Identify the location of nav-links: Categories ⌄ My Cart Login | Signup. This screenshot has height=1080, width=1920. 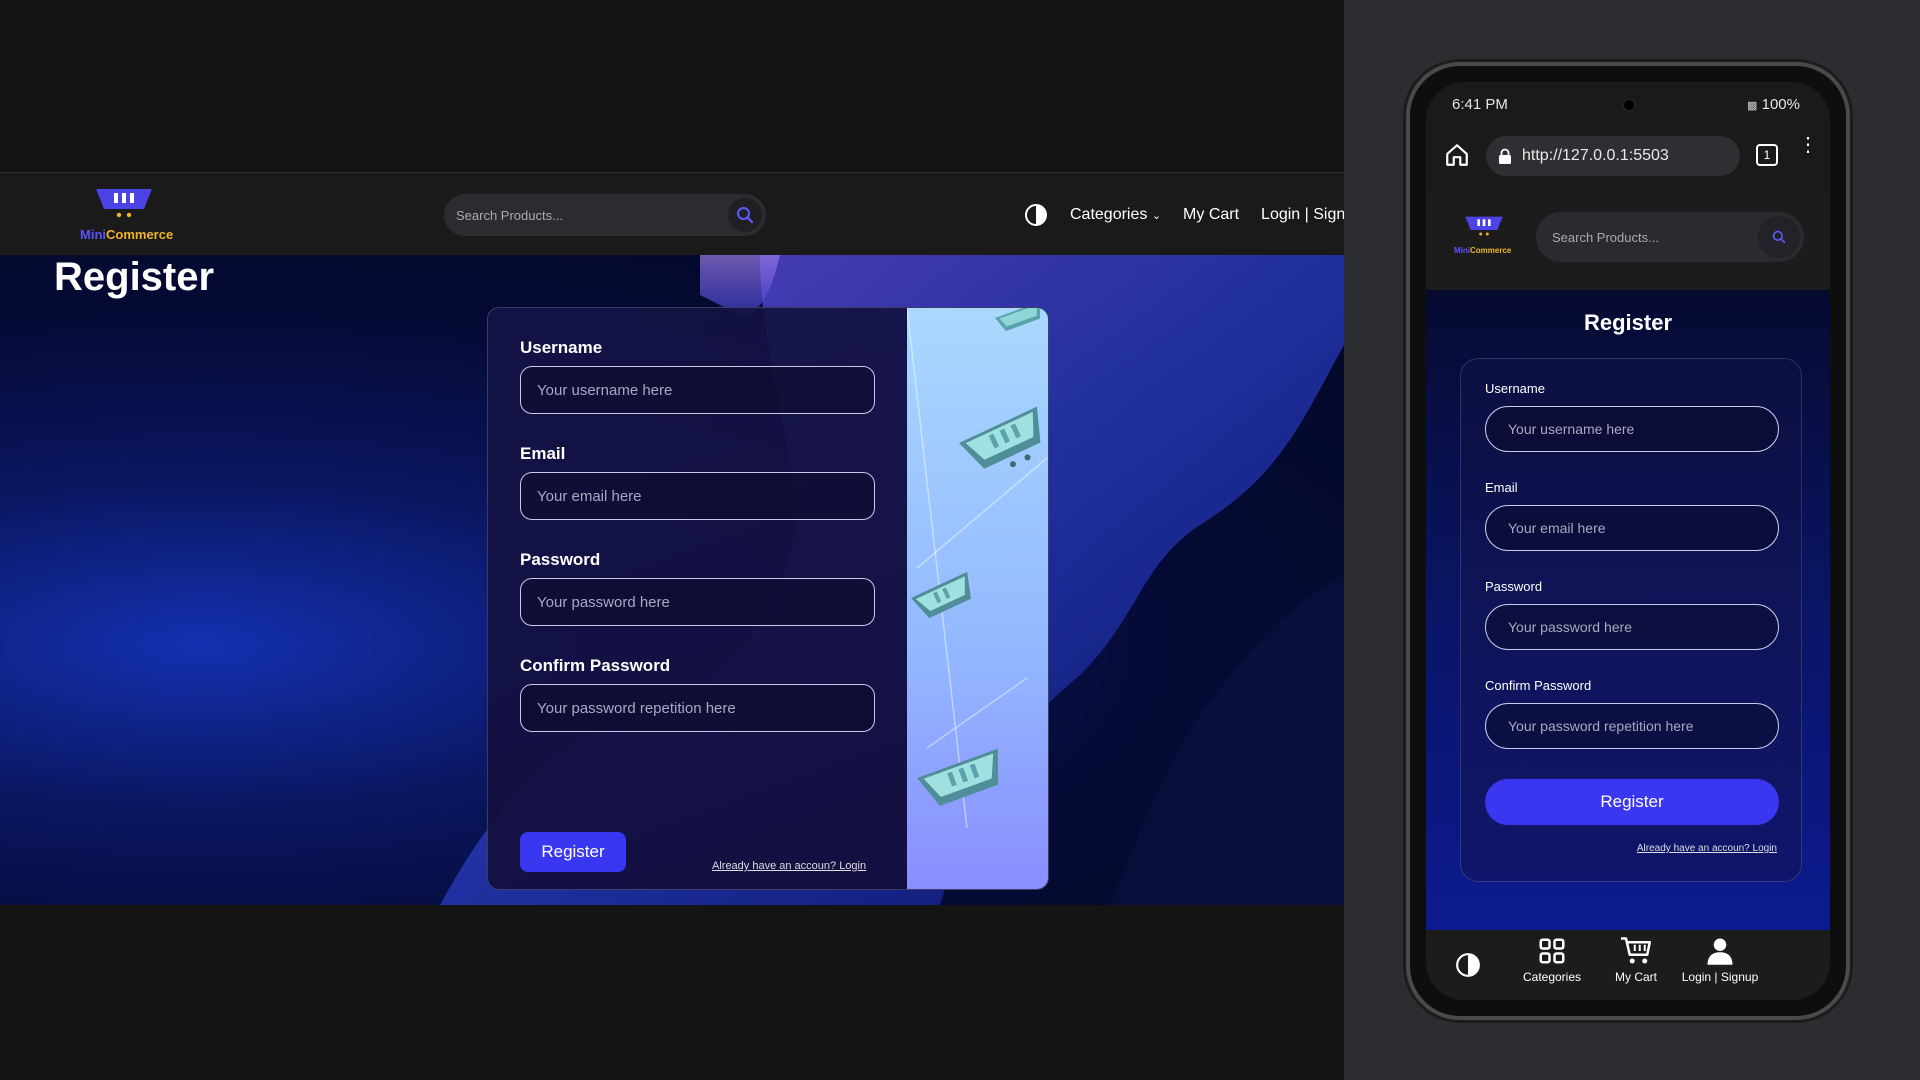
(1184, 214).